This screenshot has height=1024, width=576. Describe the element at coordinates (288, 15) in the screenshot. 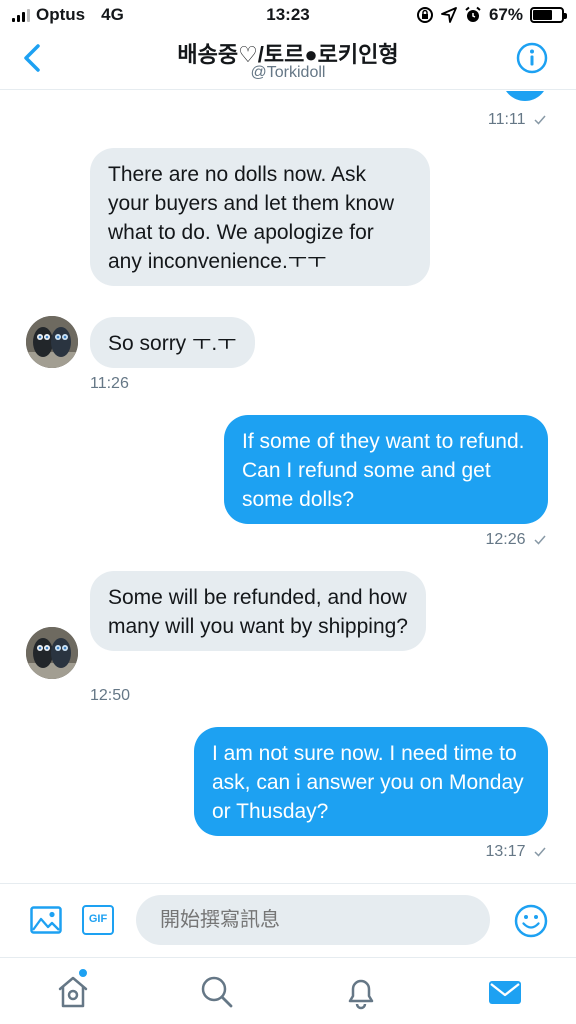

I see `status-bar: Optus 4G 13:23 67%` at that location.